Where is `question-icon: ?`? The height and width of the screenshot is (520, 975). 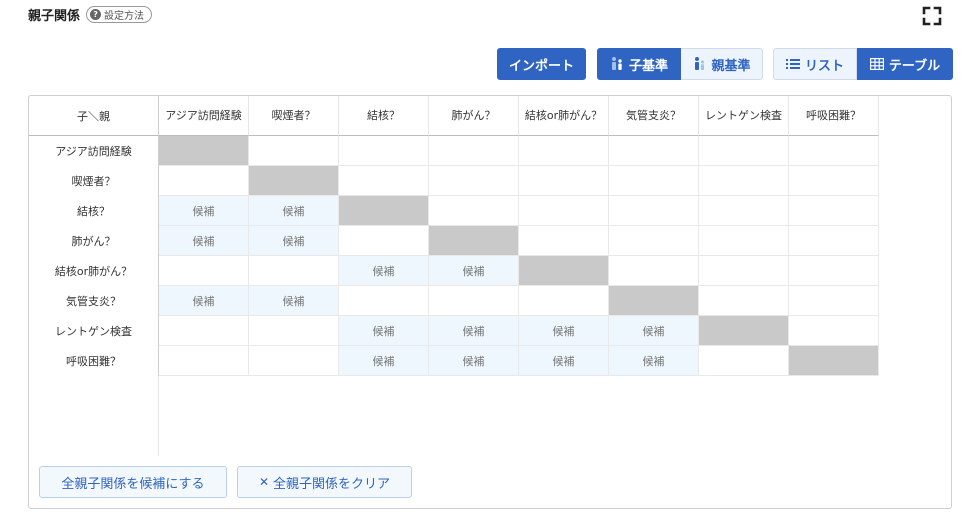
question-icon: ? is located at coordinates (96, 14).